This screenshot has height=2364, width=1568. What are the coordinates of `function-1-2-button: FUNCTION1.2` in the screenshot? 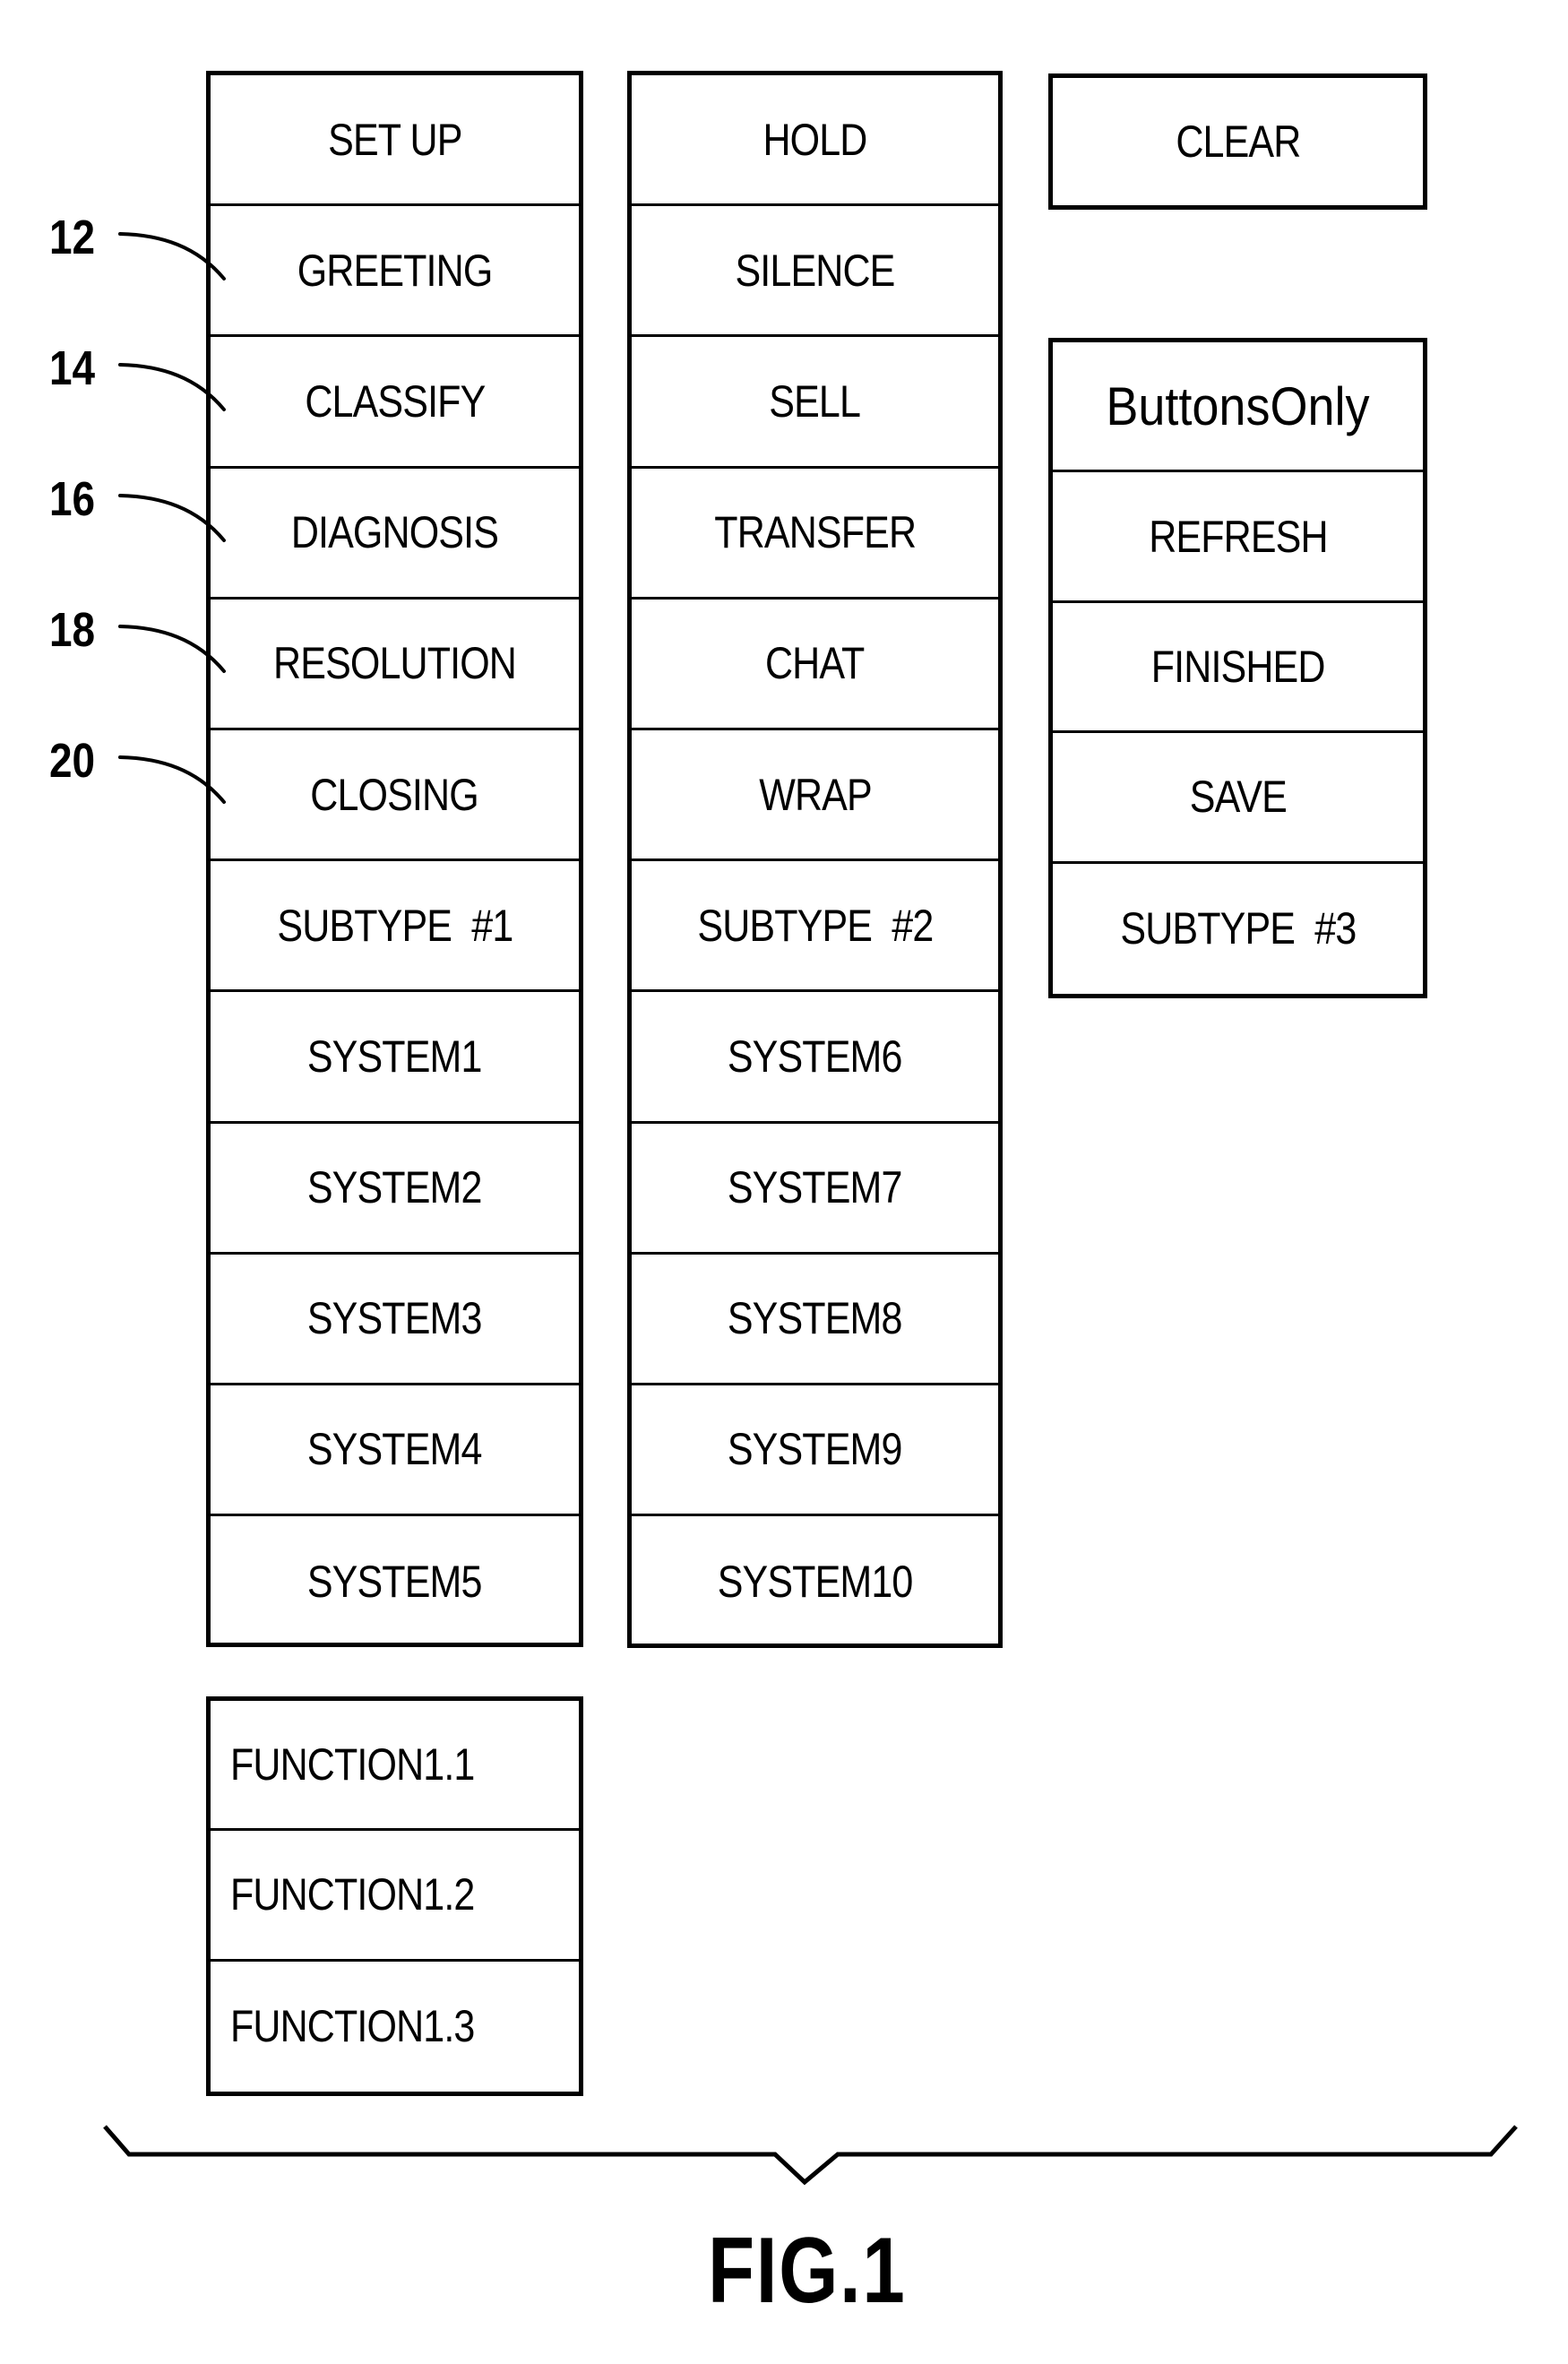 It's located at (395, 1896).